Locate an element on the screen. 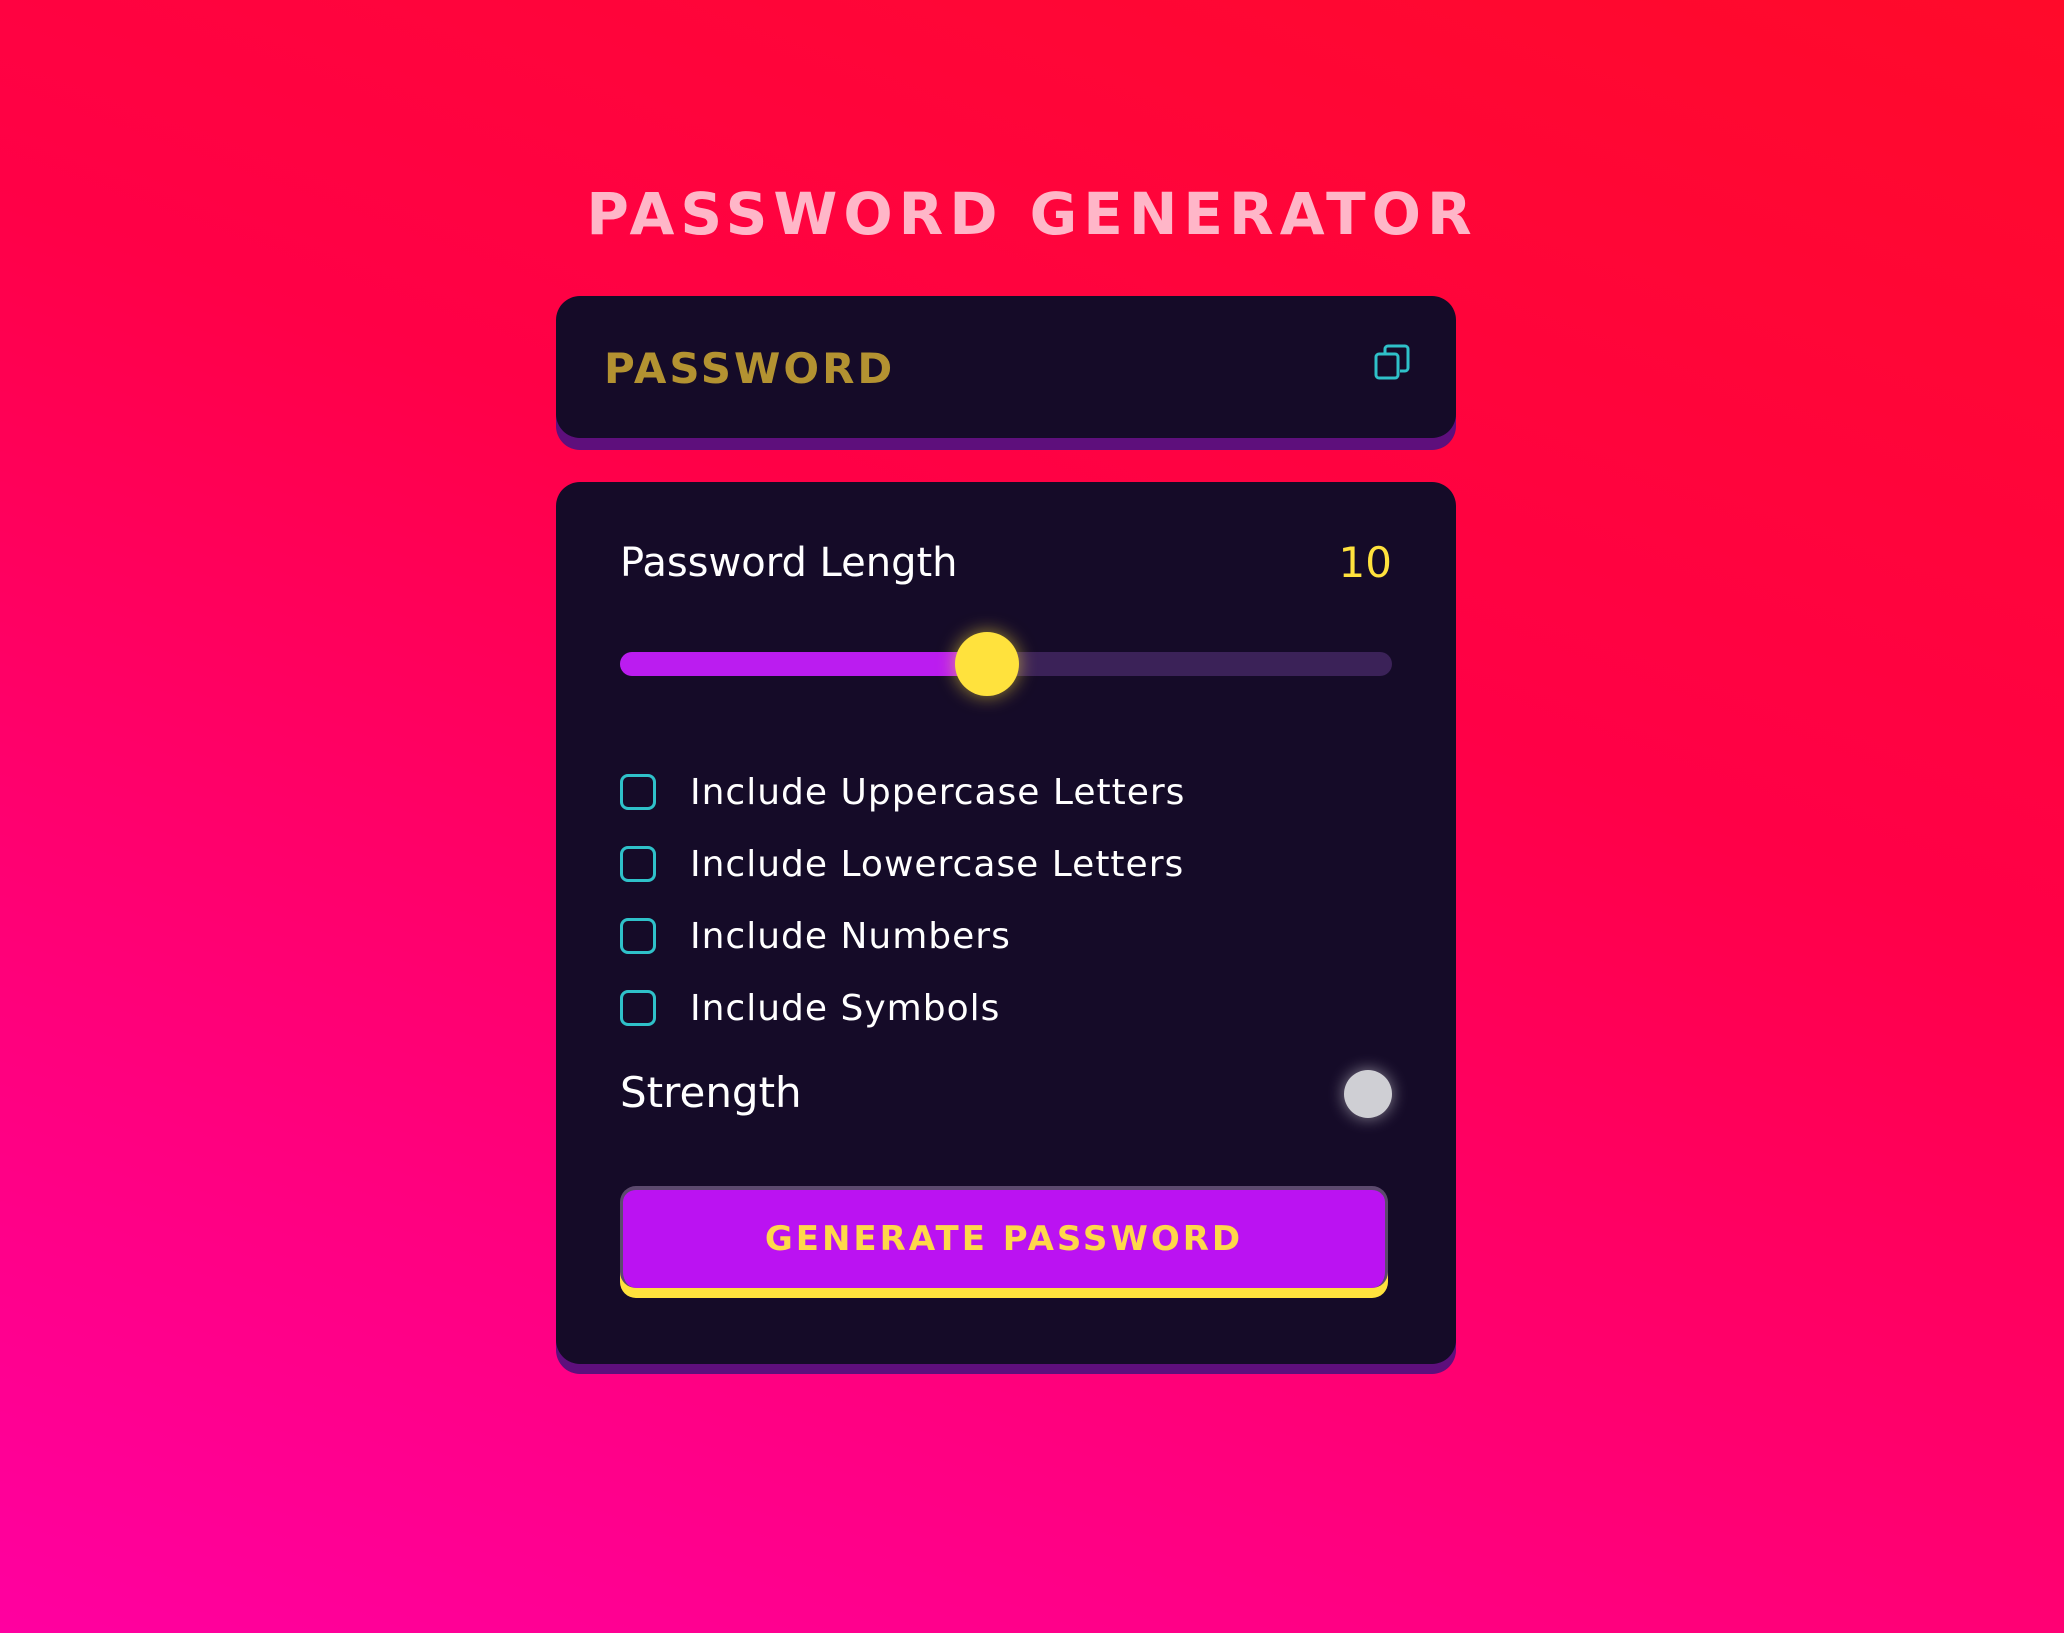 The height and width of the screenshot is (1633, 2064). uppercase-checkbox is located at coordinates (638, 792).